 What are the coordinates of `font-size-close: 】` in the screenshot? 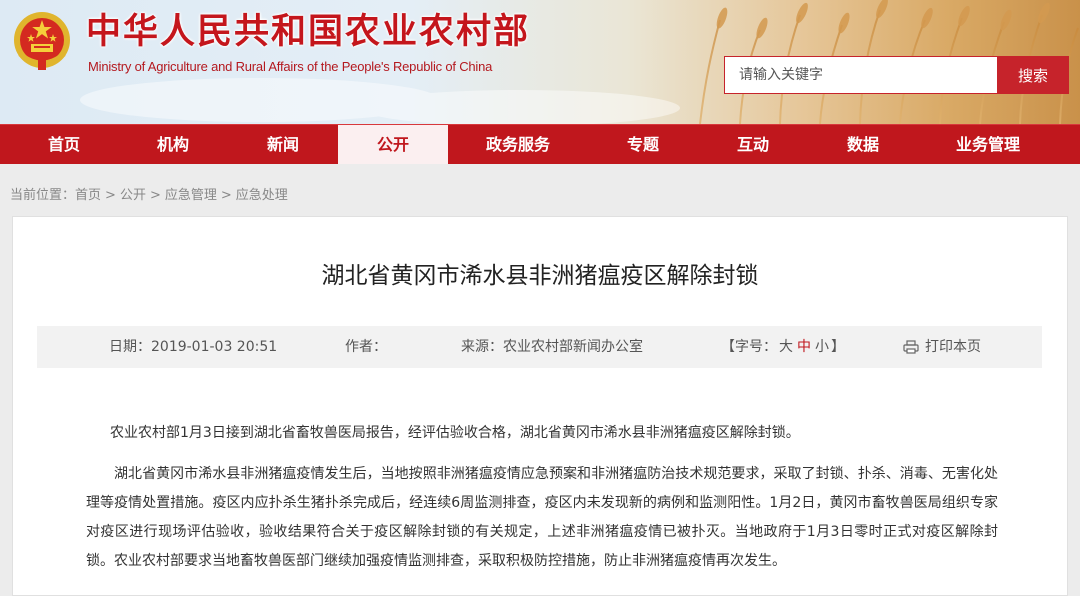 It's located at (838, 347).